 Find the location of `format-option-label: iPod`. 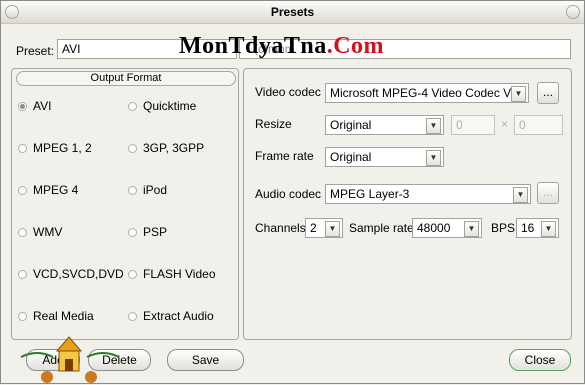

format-option-label: iPod is located at coordinates (155, 190).